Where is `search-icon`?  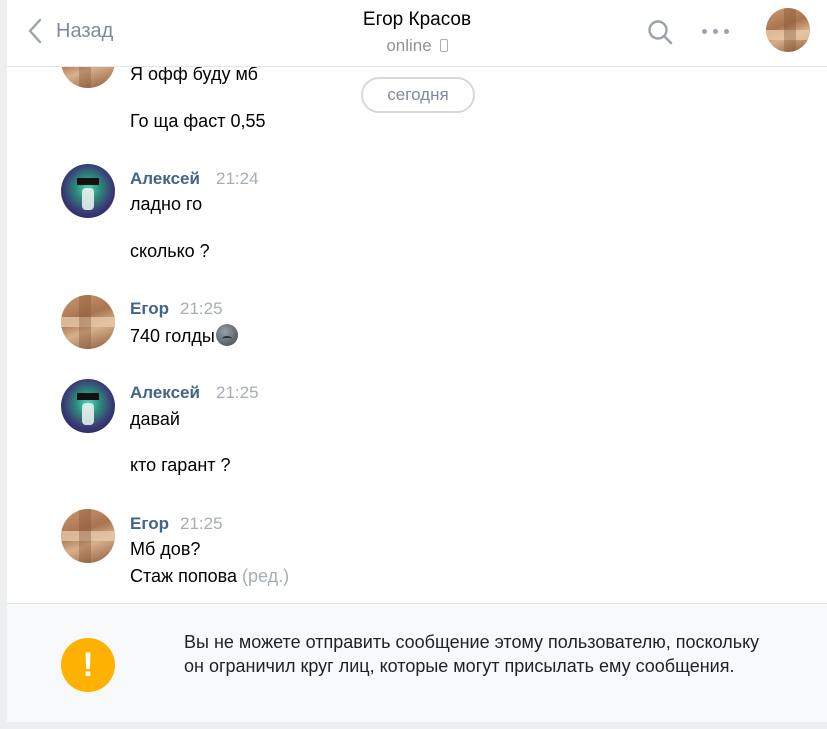 search-icon is located at coordinates (660, 32).